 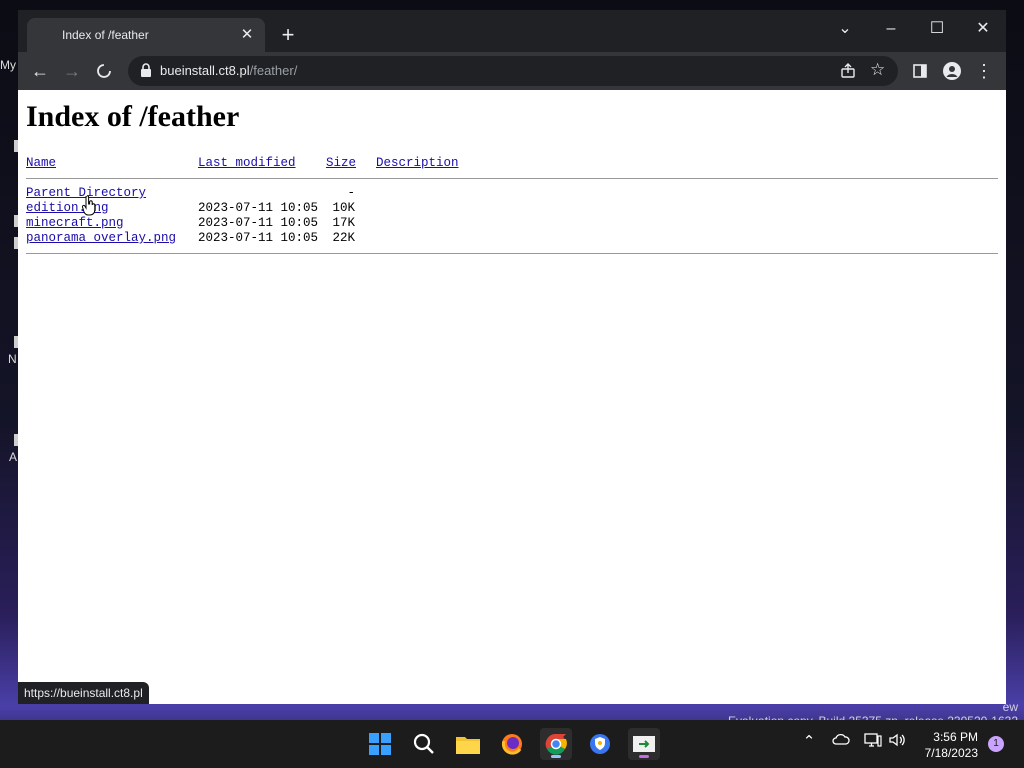 I want to click on search-icon, so click(x=424, y=744).